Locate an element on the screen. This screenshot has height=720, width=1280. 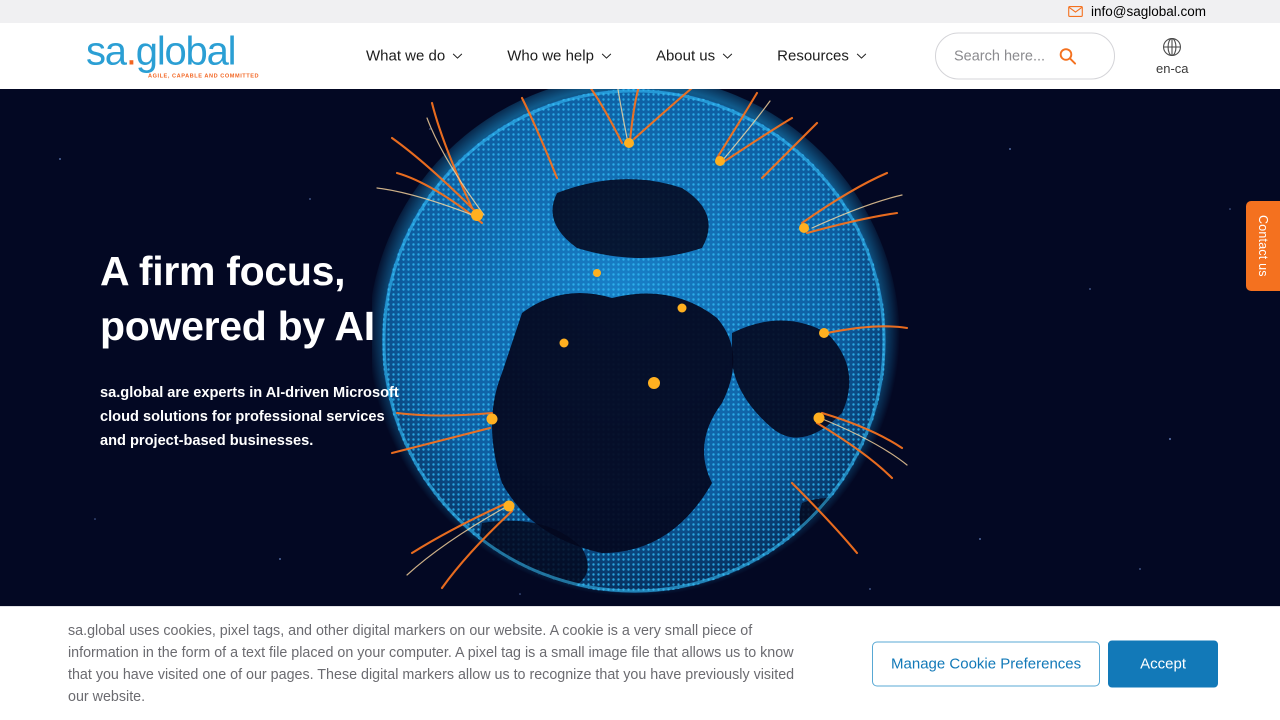
logo-wordmark: sa.global is located at coordinates (161, 51).